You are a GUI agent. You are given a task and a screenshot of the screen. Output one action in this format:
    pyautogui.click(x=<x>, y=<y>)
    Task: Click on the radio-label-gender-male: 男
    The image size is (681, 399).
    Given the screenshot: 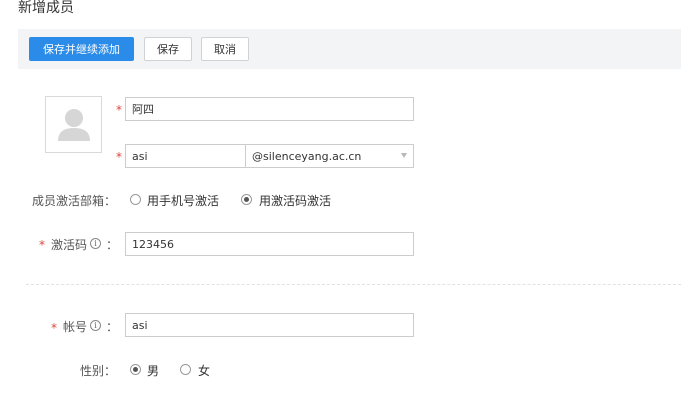 What is the action you would take?
    pyautogui.click(x=153, y=370)
    